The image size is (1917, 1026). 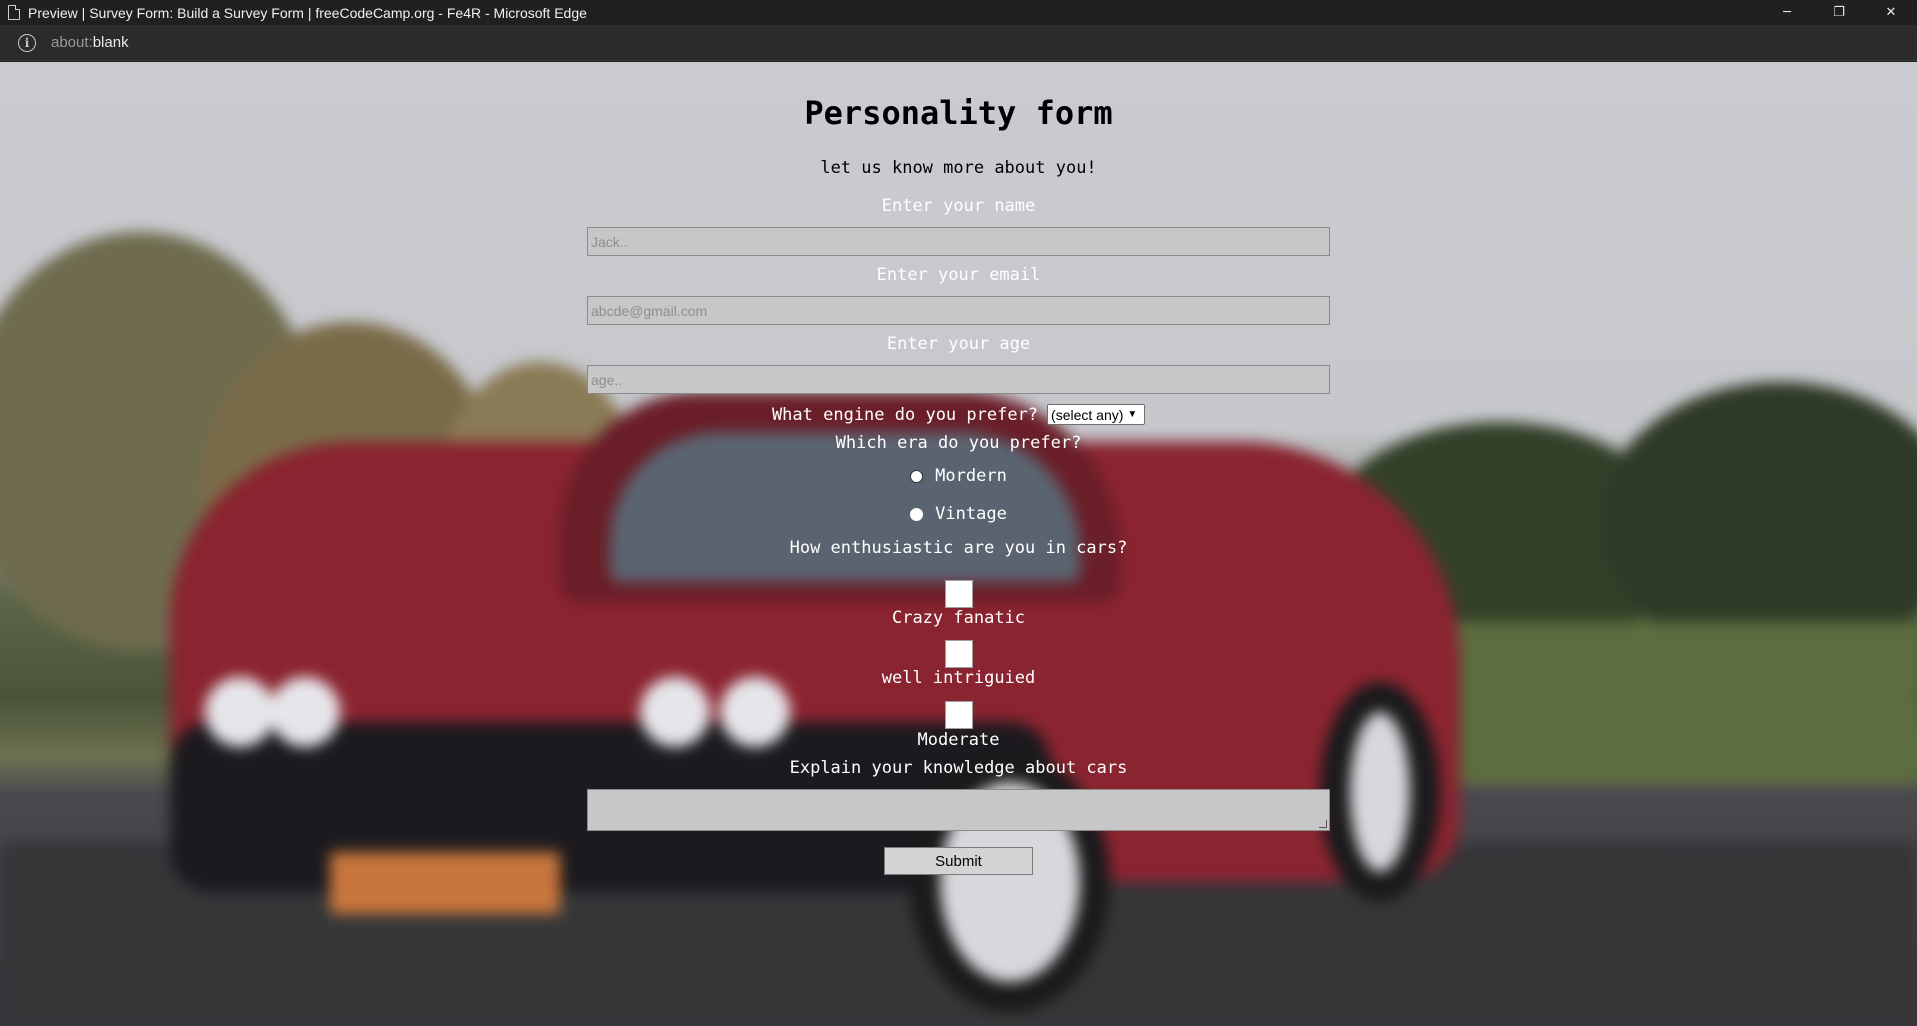 What do you see at coordinates (958, 678) in the screenshot?
I see `checkbox-label: well intriguied` at bounding box center [958, 678].